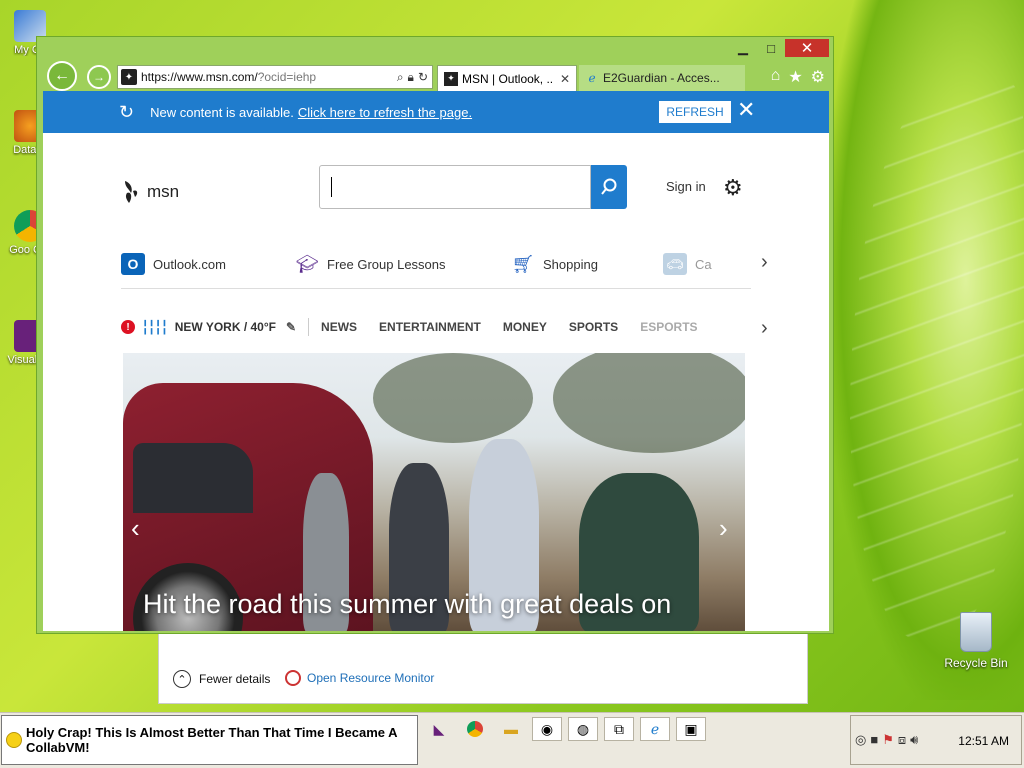 The width and height of the screenshot is (1024, 768). What do you see at coordinates (430, 327) in the screenshot?
I see `nav-link-entertainment: ENTERTAINMENT` at bounding box center [430, 327].